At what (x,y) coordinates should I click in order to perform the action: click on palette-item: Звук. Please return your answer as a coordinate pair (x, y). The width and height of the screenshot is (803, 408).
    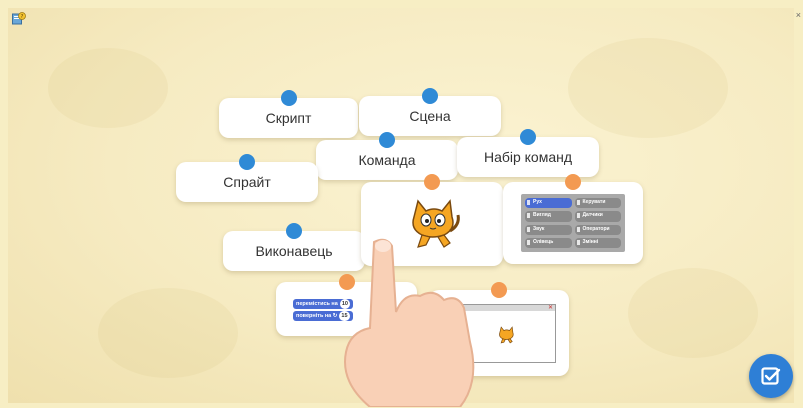
    Looking at the image, I should click on (548, 229).